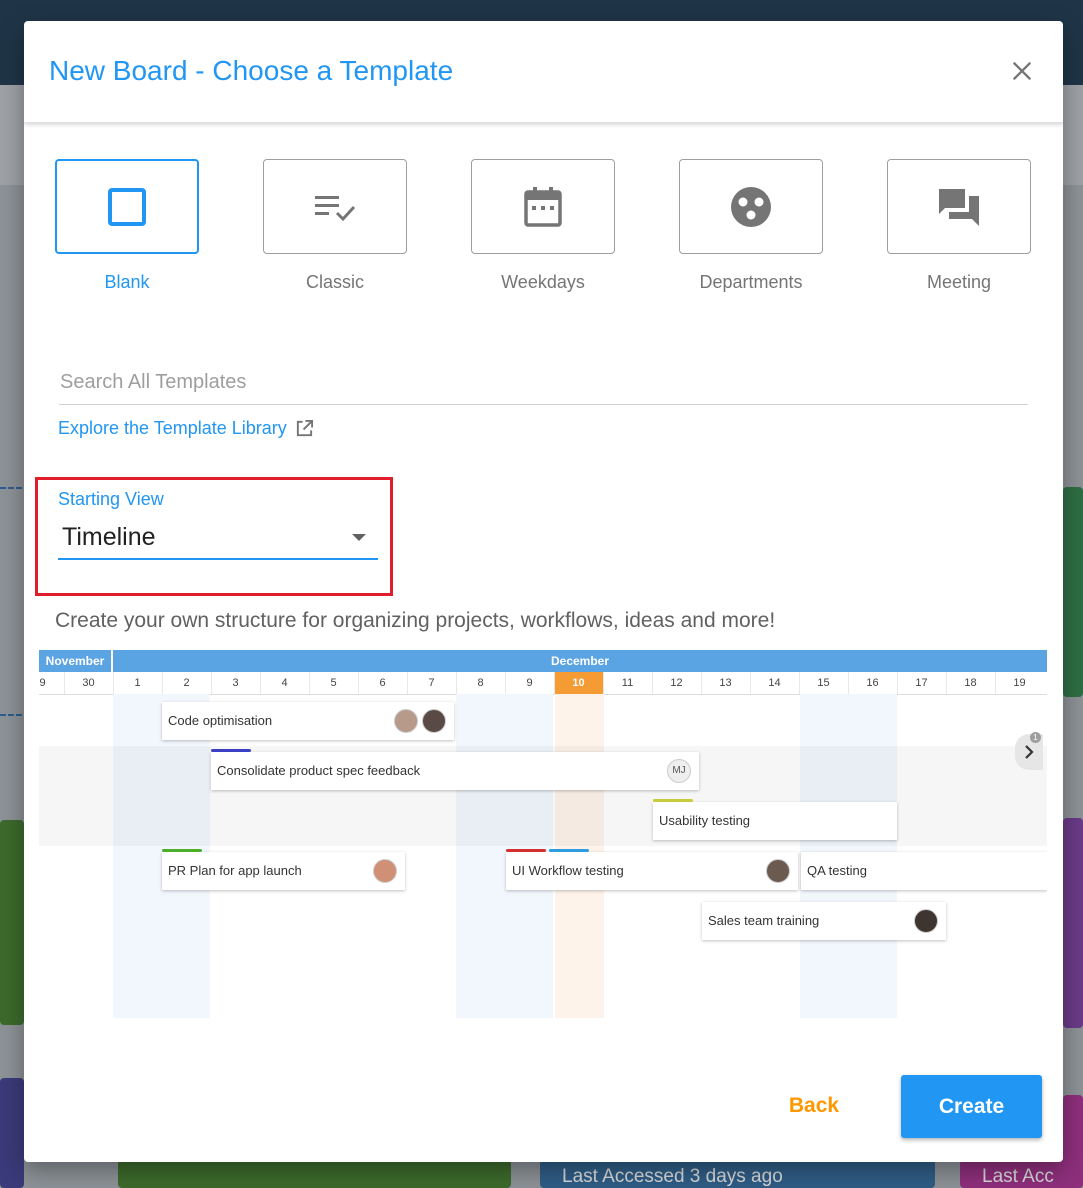 The width and height of the screenshot is (1083, 1188). Describe the element at coordinates (823, 683) in the screenshot. I see `timeline-day: 15` at that location.